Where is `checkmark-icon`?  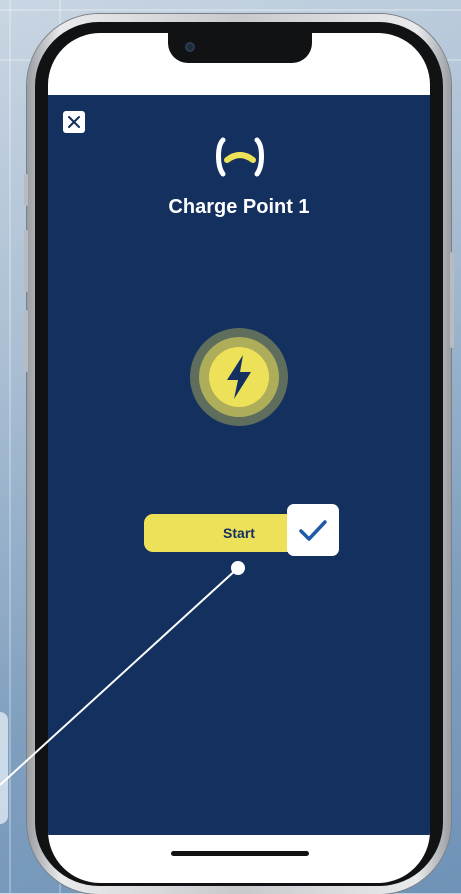
checkmark-icon is located at coordinates (313, 530).